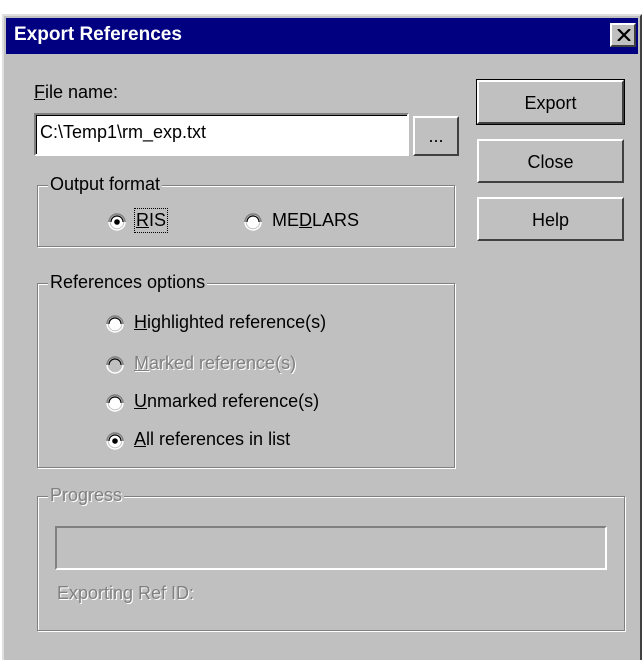 The height and width of the screenshot is (660, 644). Describe the element at coordinates (128, 282) in the screenshot. I see `references-options-title: References options` at that location.